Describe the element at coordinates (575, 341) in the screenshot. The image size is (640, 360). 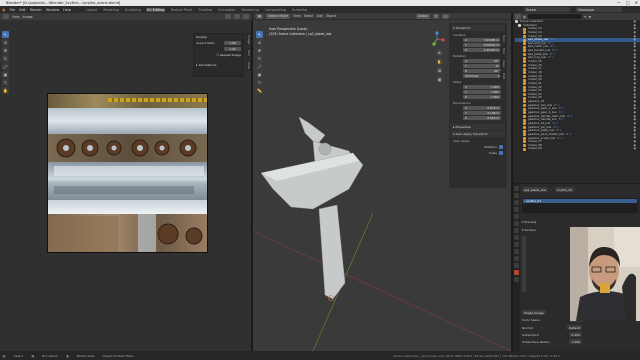
I see `subsurface-radius-field: 1.000` at that location.